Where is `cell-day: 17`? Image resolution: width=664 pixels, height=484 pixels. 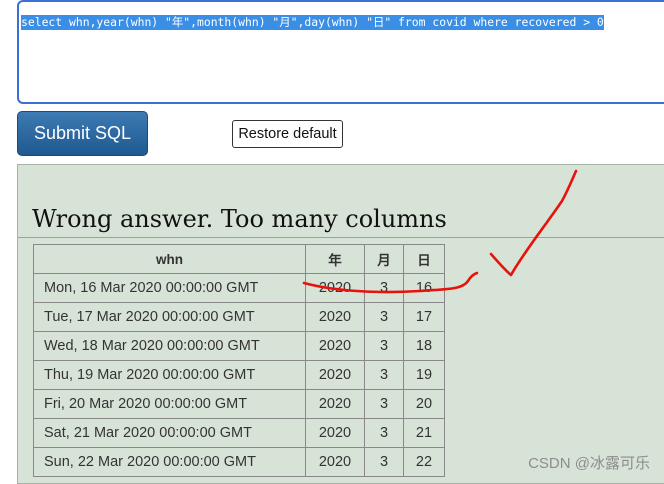
cell-day: 17 is located at coordinates (424, 317).